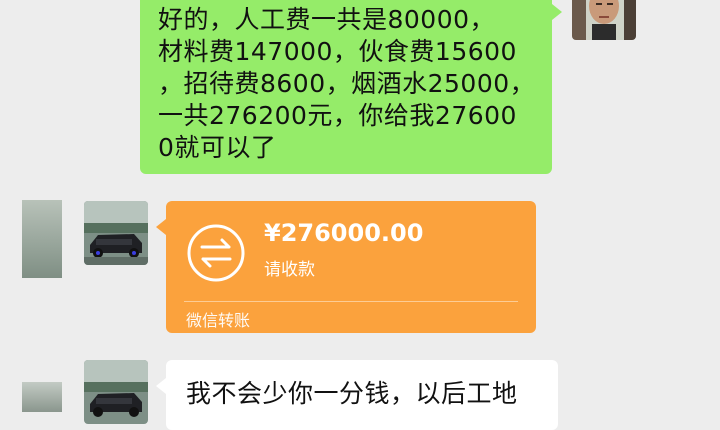  Describe the element at coordinates (604, 20) in the screenshot. I see `my-avatar` at that location.